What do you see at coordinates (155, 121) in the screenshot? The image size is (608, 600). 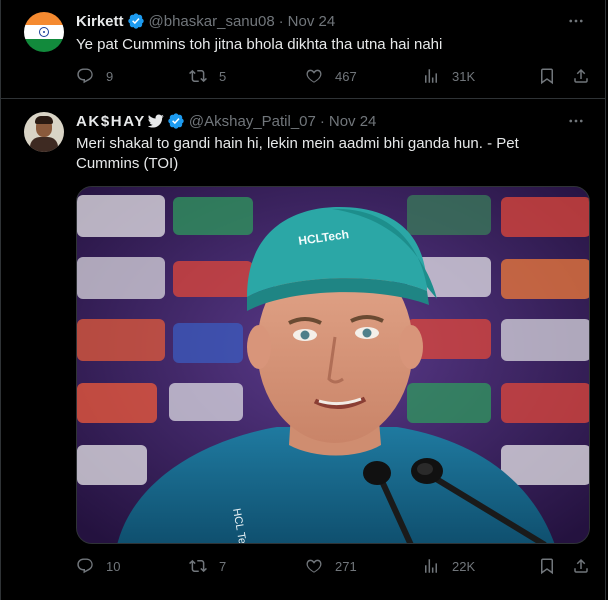 I see `bird-icon` at bounding box center [155, 121].